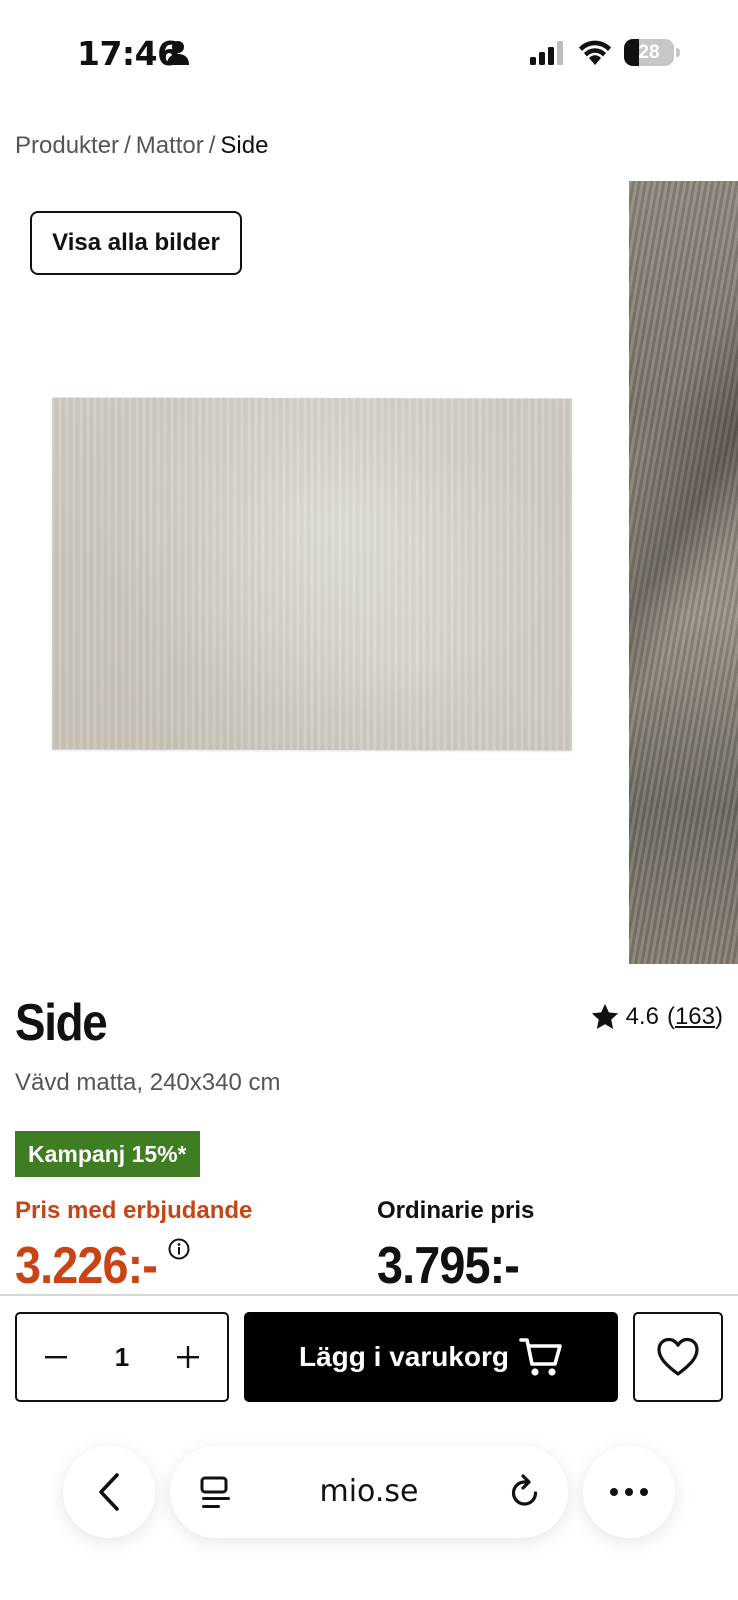 This screenshot has height=1600, width=738. Describe the element at coordinates (369, 55) in the screenshot. I see `status-bar: 17:46 28` at that location.